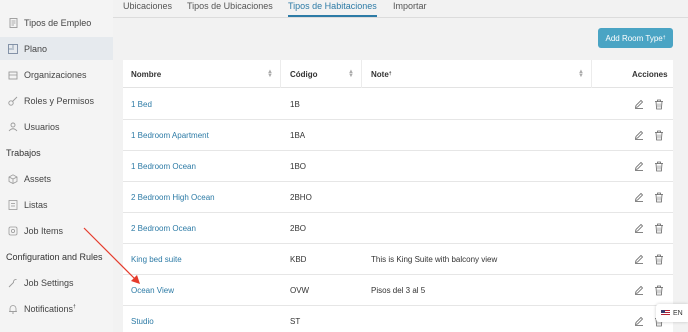 This screenshot has height=332, width=688. What do you see at coordinates (141, 104) in the screenshot?
I see `room-type-name-link: 1 Bed` at bounding box center [141, 104].